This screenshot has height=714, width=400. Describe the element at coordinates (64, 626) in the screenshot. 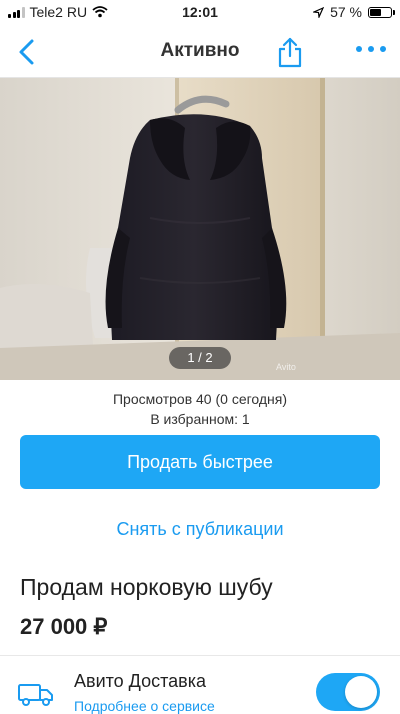

I see `listing-price: 27 000 ₽` at that location.